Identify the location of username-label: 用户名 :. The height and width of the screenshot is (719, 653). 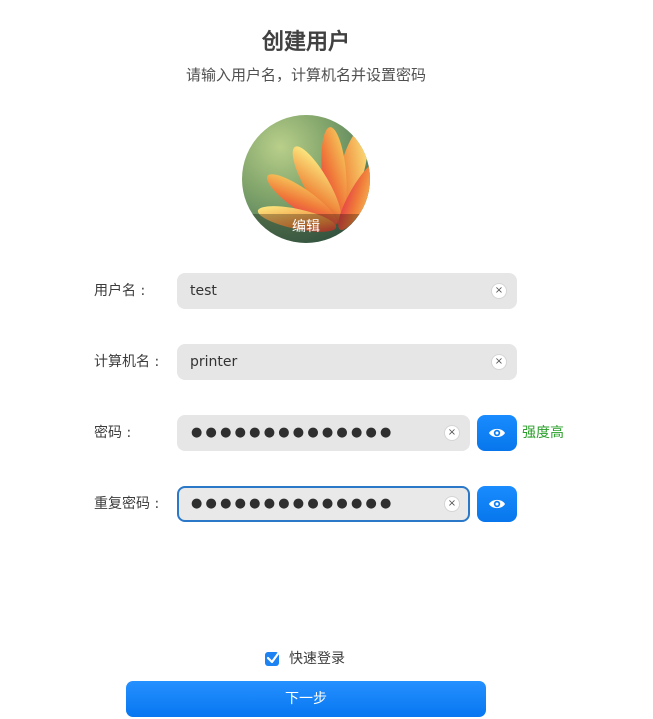
(120, 291).